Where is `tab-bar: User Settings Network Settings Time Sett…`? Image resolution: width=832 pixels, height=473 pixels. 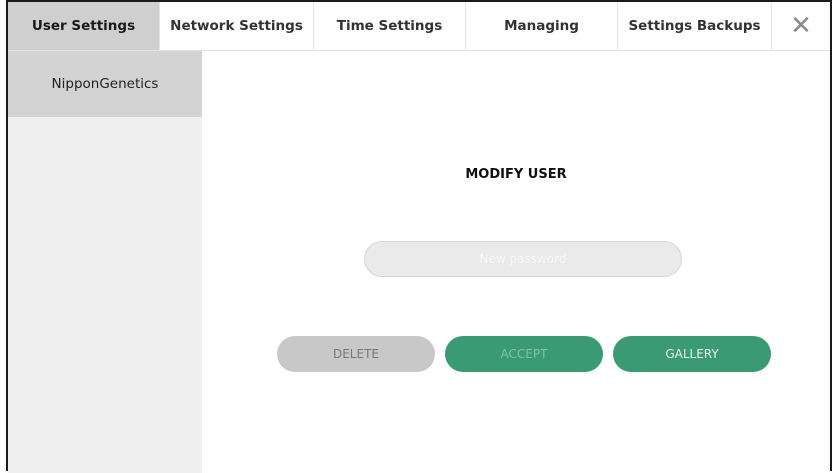 tab-bar: User Settings Network Settings Time Sett… is located at coordinates (419, 26).